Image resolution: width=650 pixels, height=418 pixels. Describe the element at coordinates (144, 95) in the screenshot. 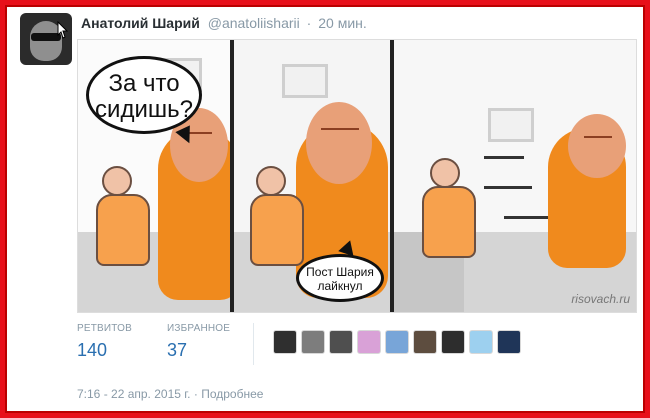

I see `speech-bubble-question: За что сидишь?` at that location.